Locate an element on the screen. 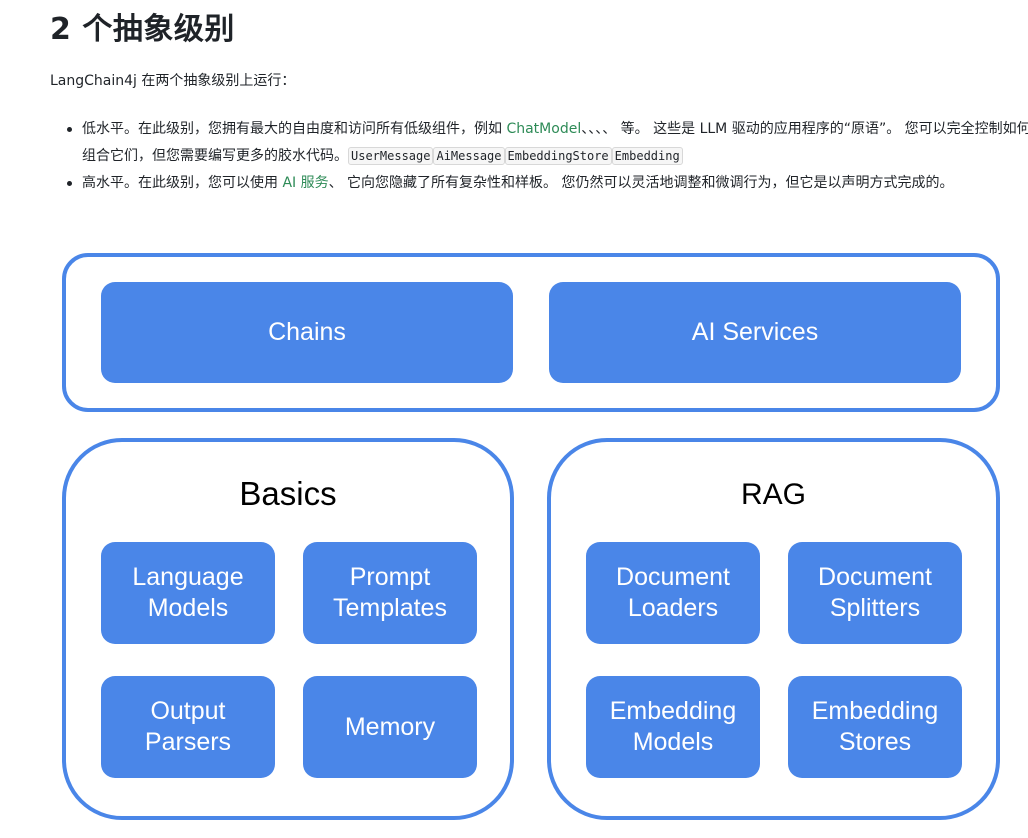 This screenshot has height=838, width=1028. language-models-box: Language Models is located at coordinates (188, 593).